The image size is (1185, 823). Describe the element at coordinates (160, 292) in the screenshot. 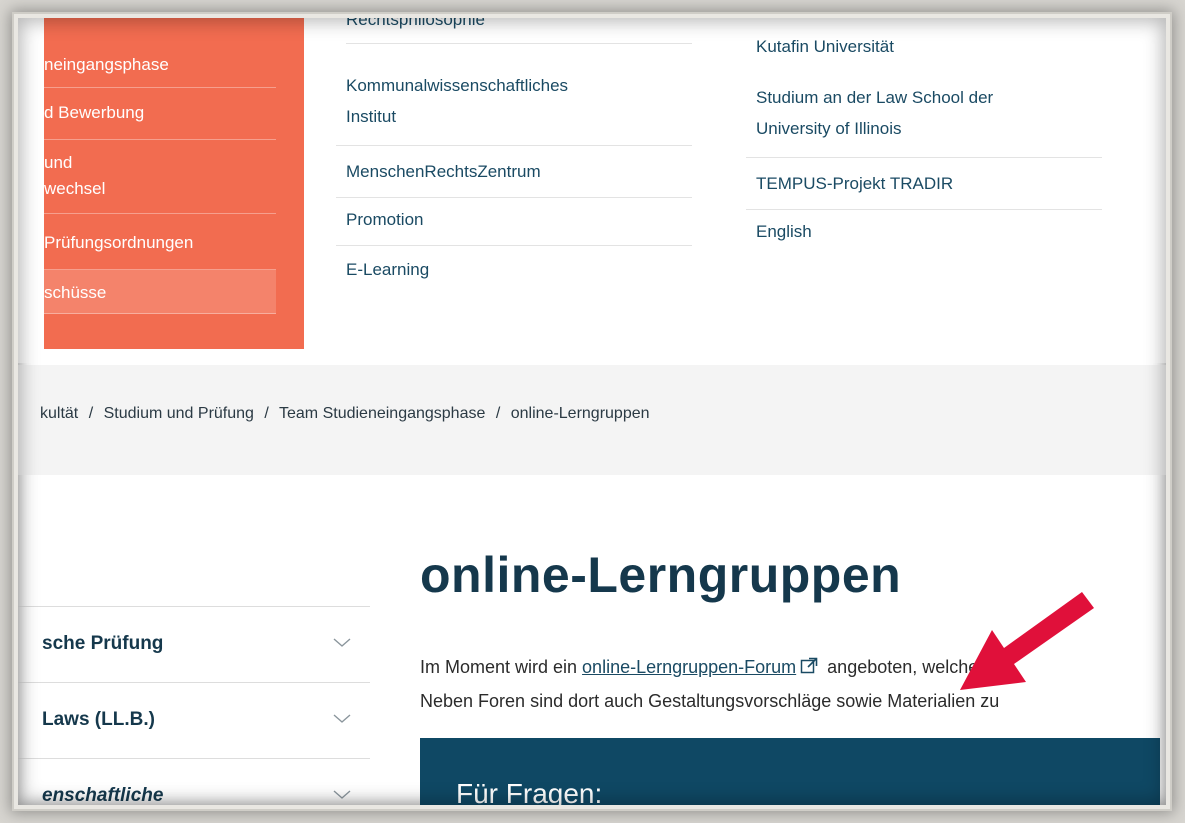

I see `coral-menu-item-ausschuesse: schüsse` at that location.